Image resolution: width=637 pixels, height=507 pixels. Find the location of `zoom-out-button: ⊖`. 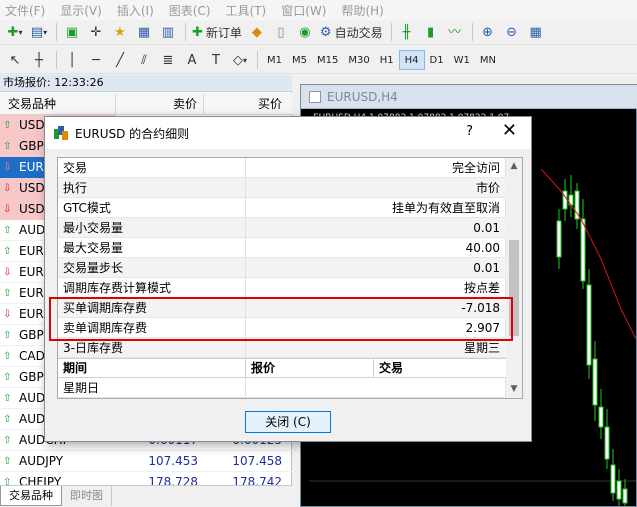

zoom-out-button: ⊖ is located at coordinates (512, 32).